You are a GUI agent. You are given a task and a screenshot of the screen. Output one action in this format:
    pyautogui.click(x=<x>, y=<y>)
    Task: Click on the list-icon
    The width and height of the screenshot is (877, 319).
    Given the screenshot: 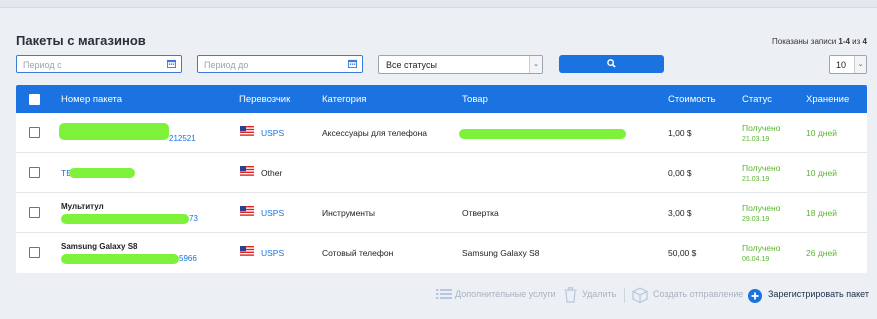 What is the action you would take?
    pyautogui.click(x=444, y=294)
    